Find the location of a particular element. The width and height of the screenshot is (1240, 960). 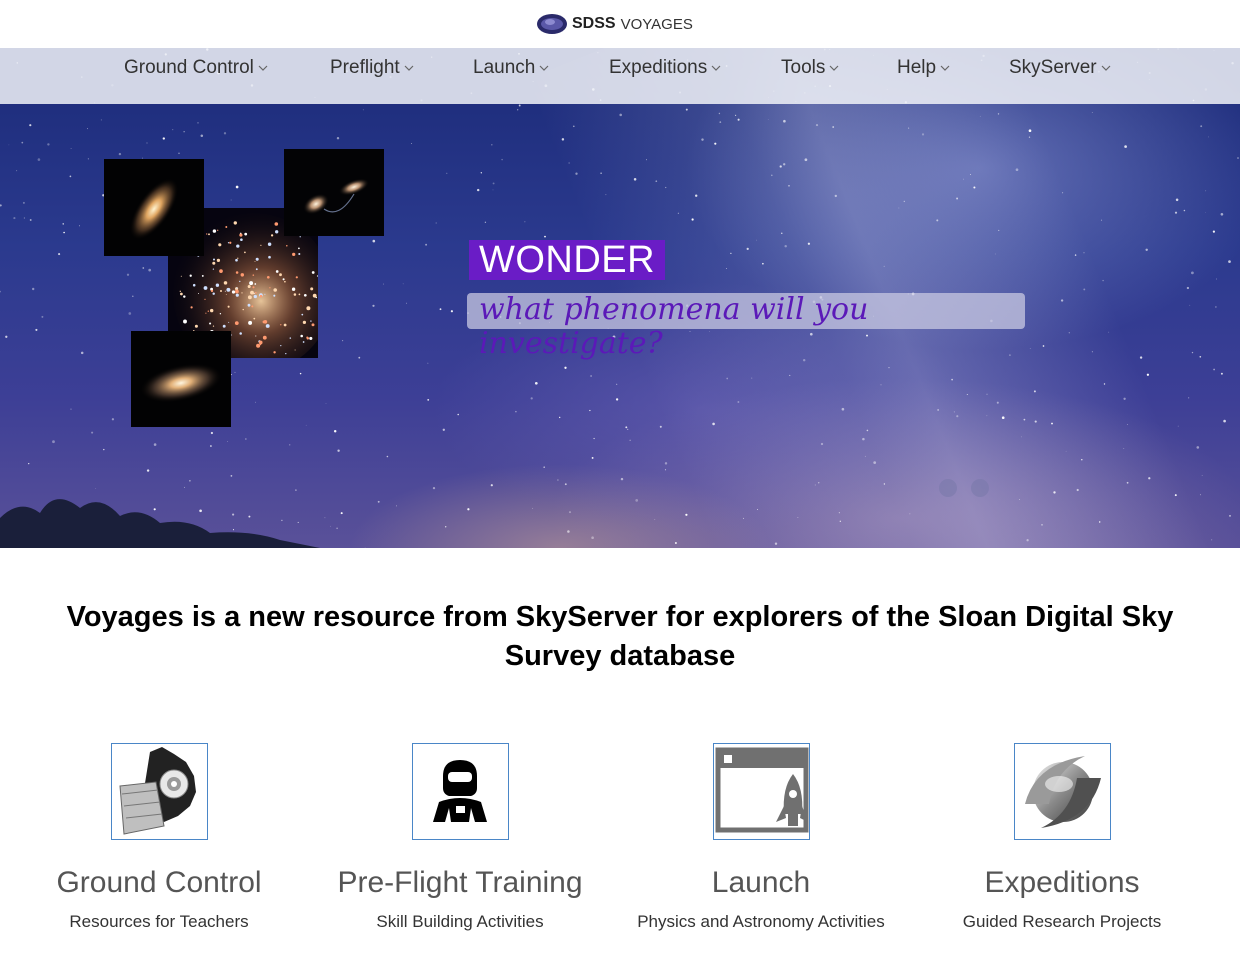

feature-card-ground-control: Ground Control Resources for Teachers is located at coordinates (159, 837).